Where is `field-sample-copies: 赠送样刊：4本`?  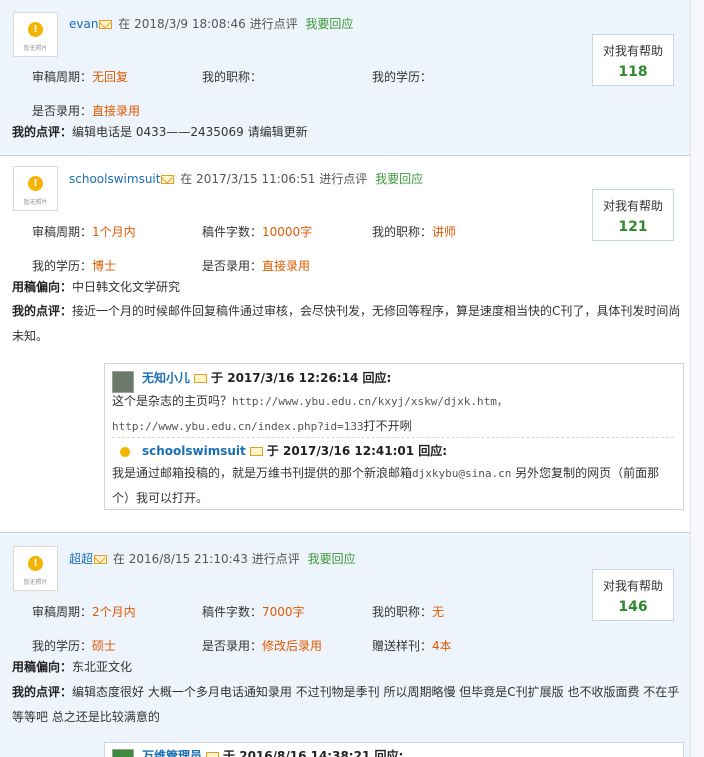
field-sample-copies: 赠送样刊：4本 is located at coordinates (412, 646).